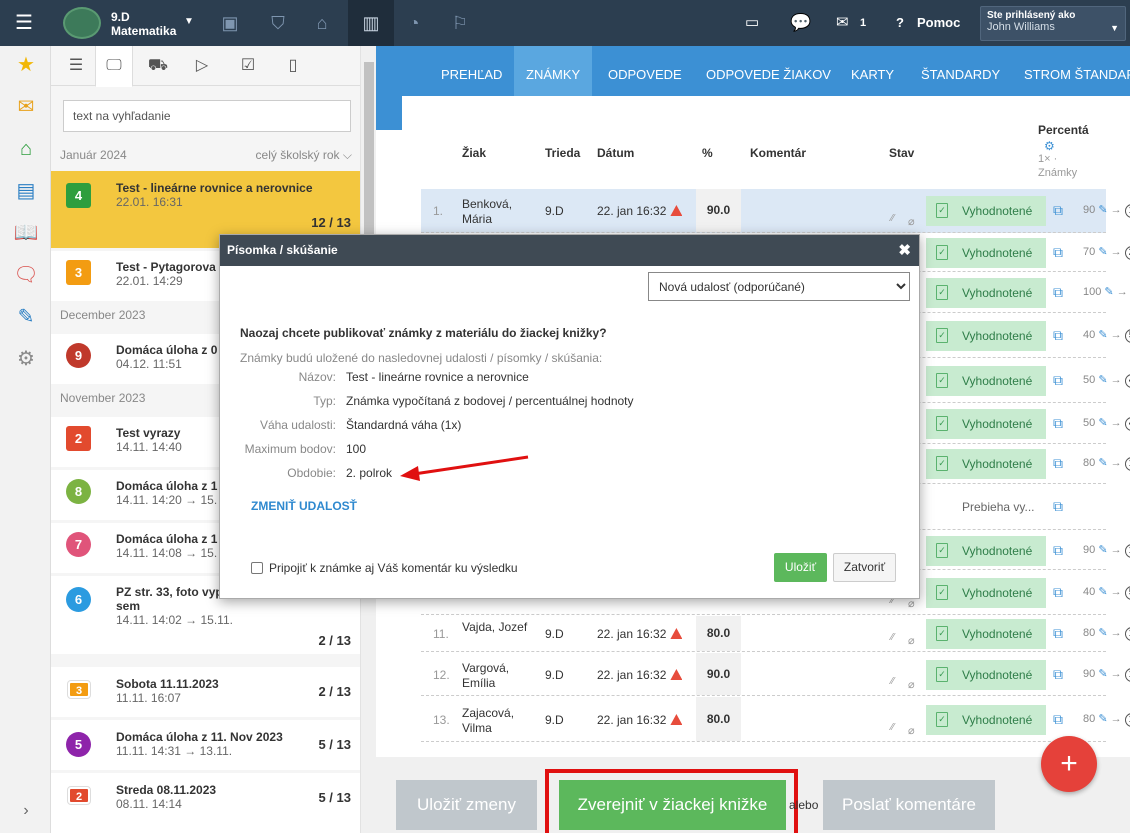 The image size is (1130, 833). What do you see at coordinates (1069, 764) in the screenshot?
I see `add-fab-button: +` at bounding box center [1069, 764].